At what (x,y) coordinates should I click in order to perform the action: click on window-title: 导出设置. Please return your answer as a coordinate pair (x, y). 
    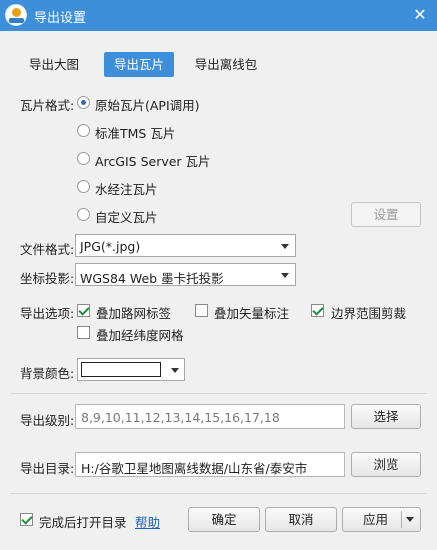
    Looking at the image, I should click on (60, 18).